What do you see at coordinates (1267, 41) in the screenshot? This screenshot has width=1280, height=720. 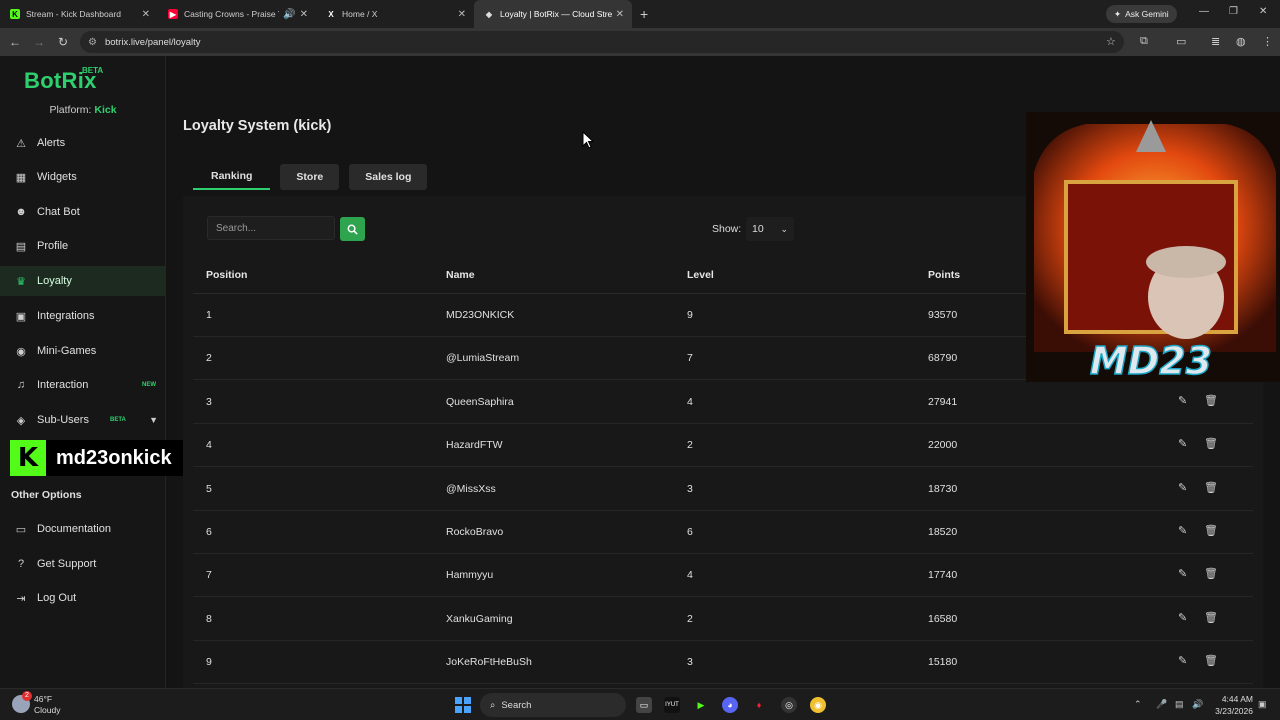 I see `menu-dots-icon: ⋮` at bounding box center [1267, 41].